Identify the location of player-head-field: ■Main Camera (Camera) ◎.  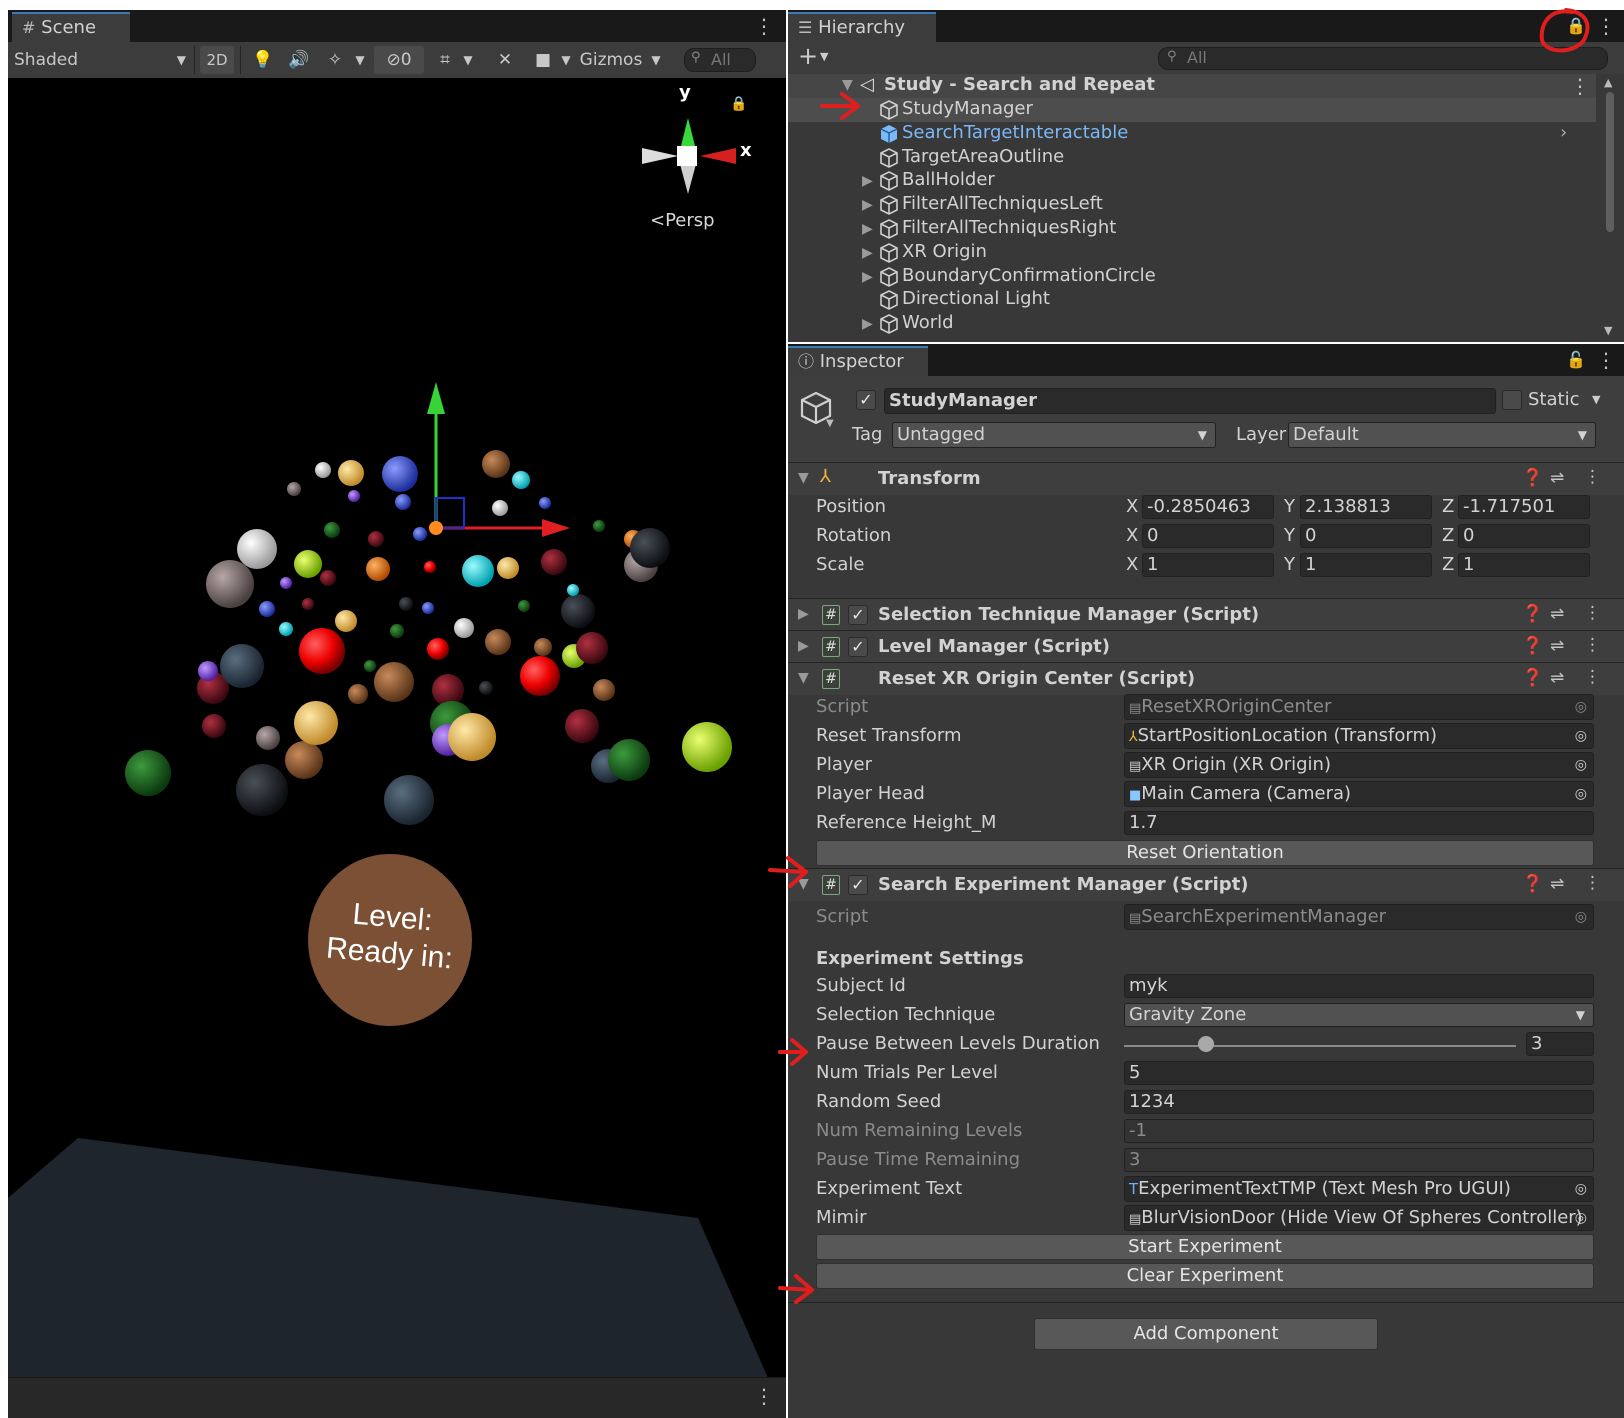
(1359, 794).